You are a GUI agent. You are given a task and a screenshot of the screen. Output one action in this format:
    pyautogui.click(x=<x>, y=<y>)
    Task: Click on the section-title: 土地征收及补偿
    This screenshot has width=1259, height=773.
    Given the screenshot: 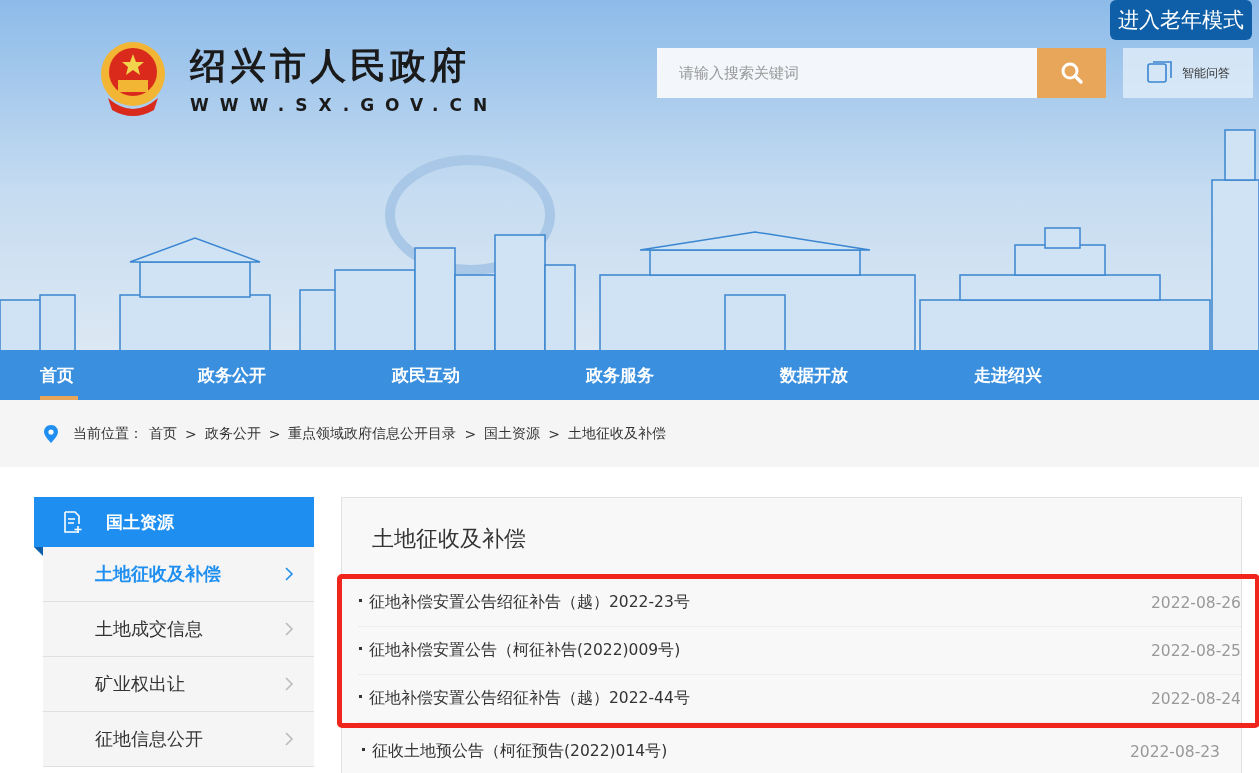 What is the action you would take?
    pyautogui.click(x=449, y=539)
    